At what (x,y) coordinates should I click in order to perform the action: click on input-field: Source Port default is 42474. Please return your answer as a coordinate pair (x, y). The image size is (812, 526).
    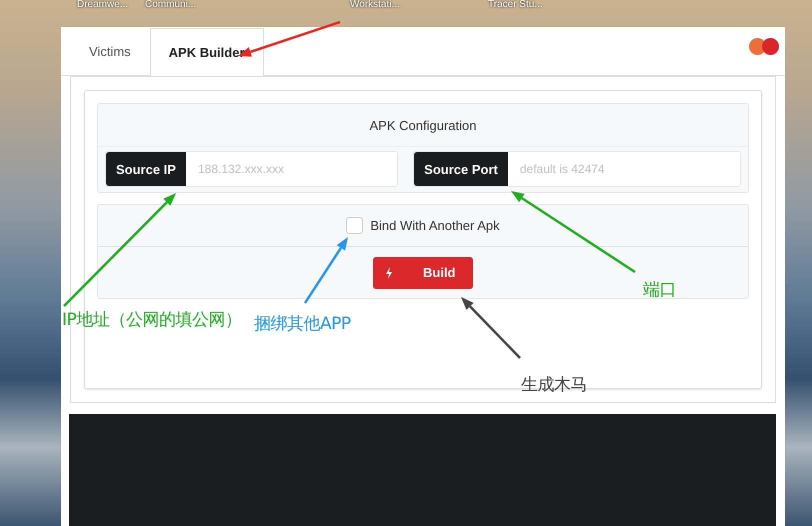
    Looking at the image, I should click on (577, 169).